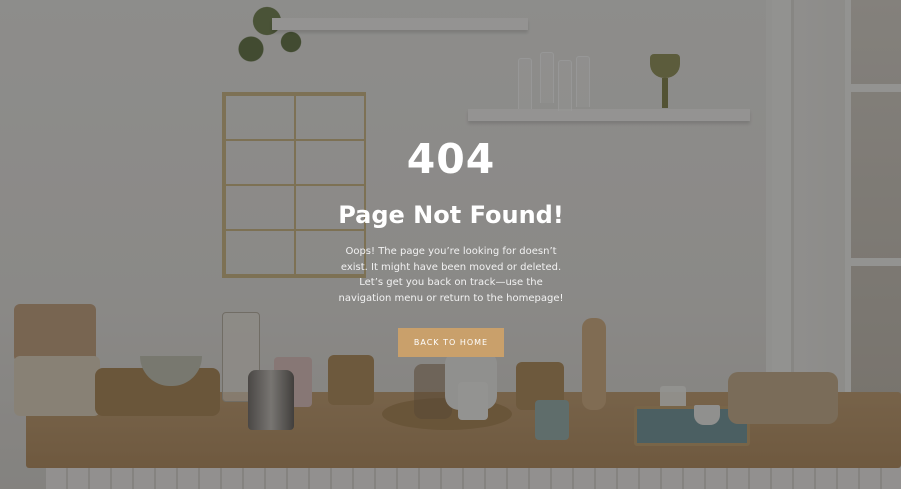  Describe the element at coordinates (451, 342) in the screenshot. I see `back-to-home-button: BACK TO HOME` at that location.